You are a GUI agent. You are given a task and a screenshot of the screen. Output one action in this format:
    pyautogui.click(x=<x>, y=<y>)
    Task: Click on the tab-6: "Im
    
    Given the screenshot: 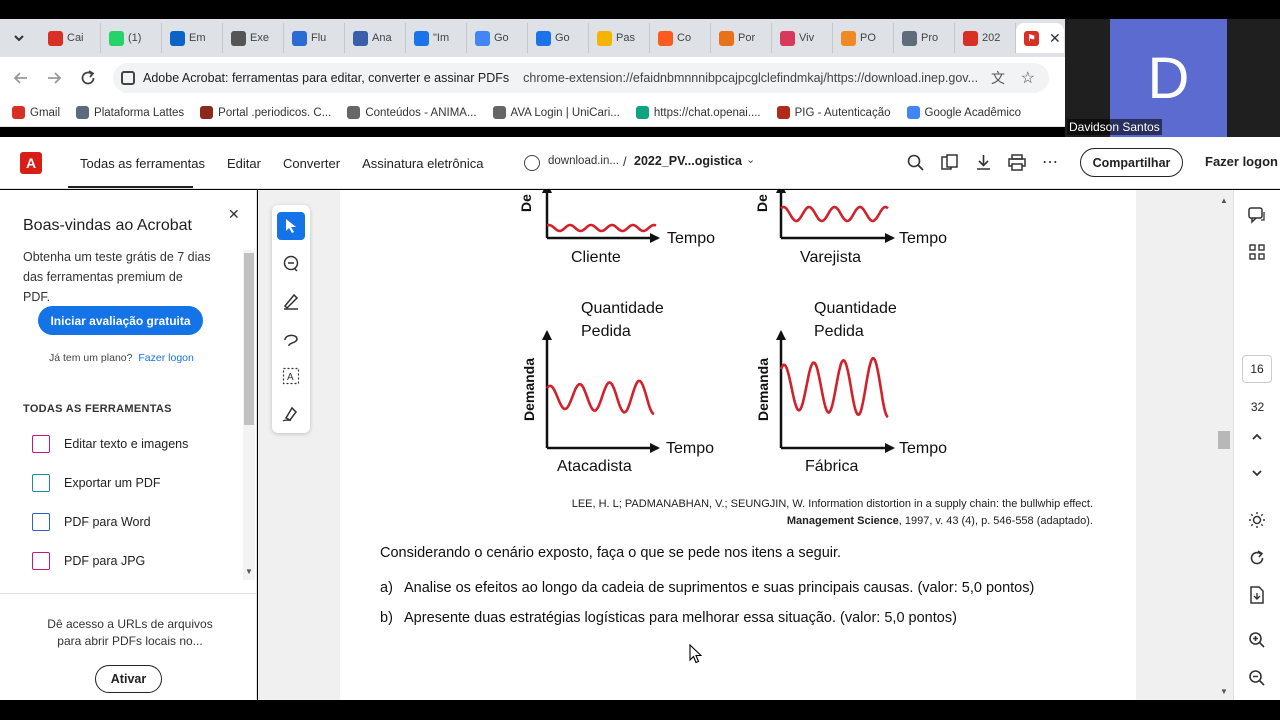 What is the action you would take?
    pyautogui.click(x=436, y=38)
    